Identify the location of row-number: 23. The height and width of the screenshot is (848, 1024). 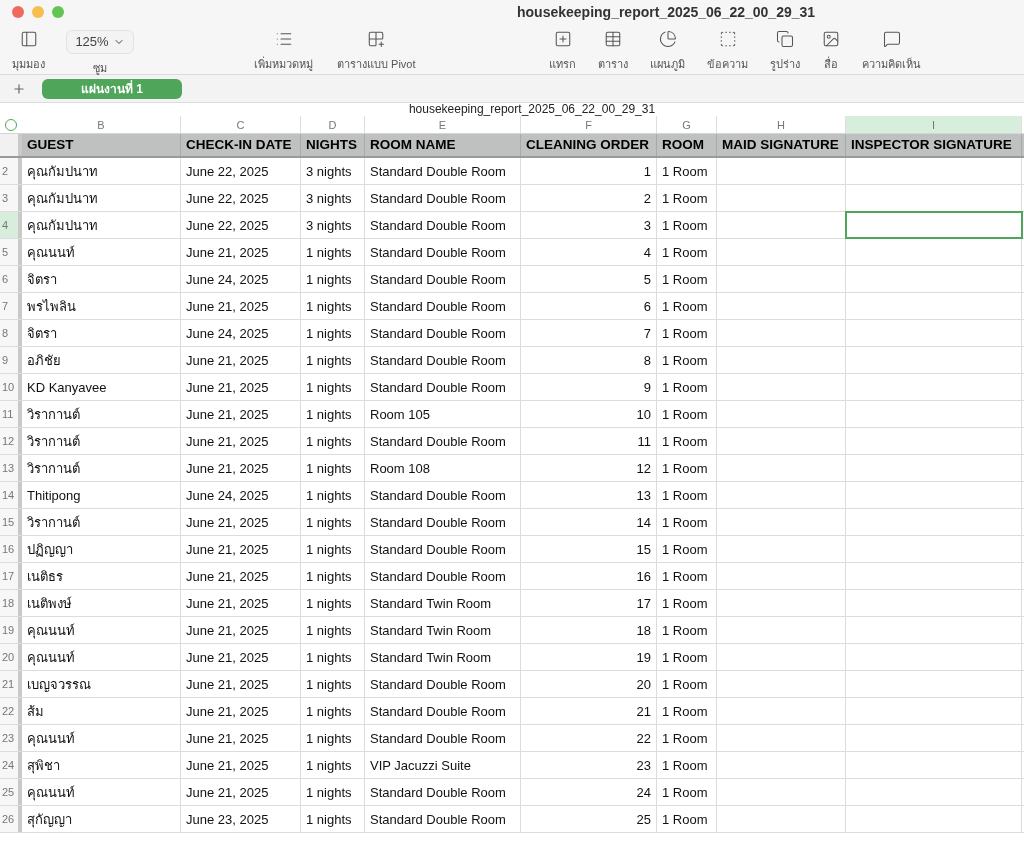
(11, 738).